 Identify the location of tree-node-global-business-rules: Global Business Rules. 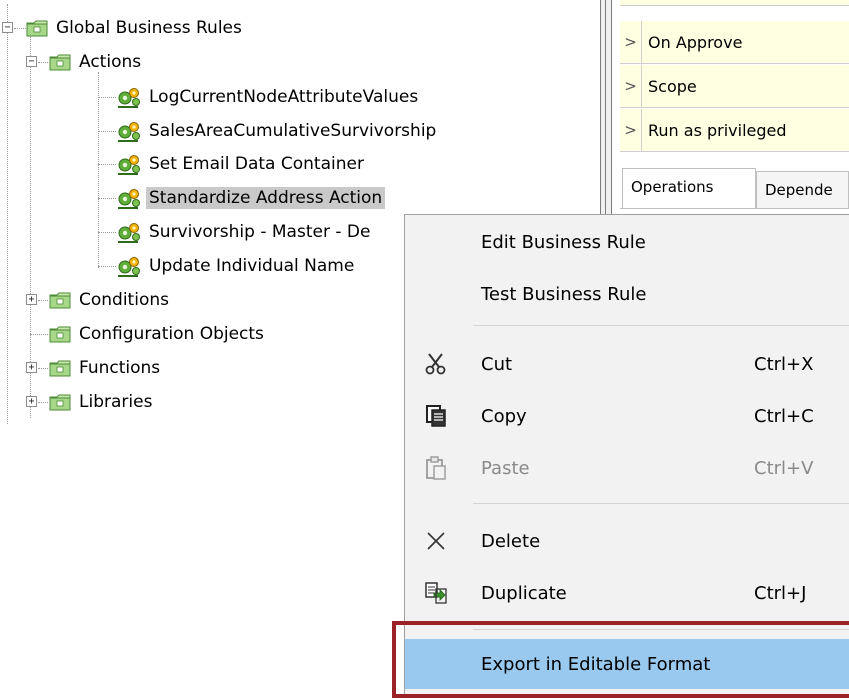
(135, 28).